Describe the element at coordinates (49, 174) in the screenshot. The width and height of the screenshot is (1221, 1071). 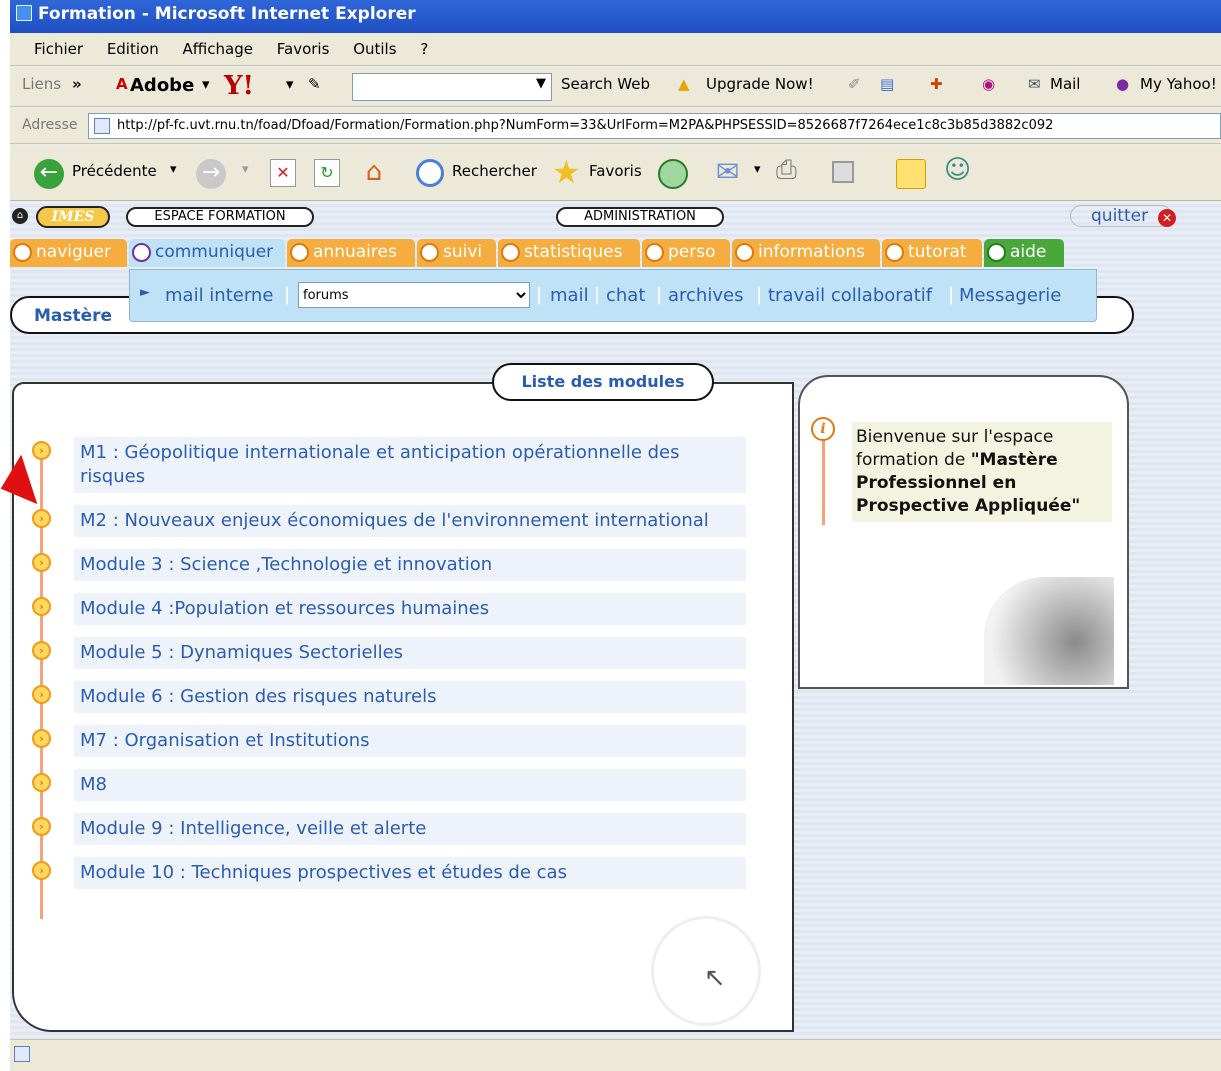
I see `back-arrow-icon: ←` at that location.